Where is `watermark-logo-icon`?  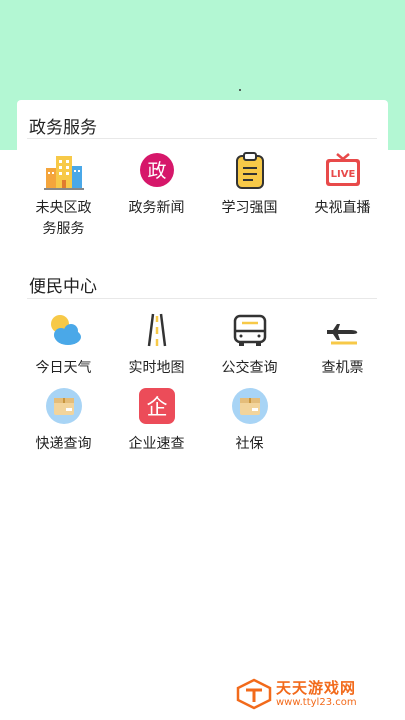
watermark-logo-icon is located at coordinates (254, 694).